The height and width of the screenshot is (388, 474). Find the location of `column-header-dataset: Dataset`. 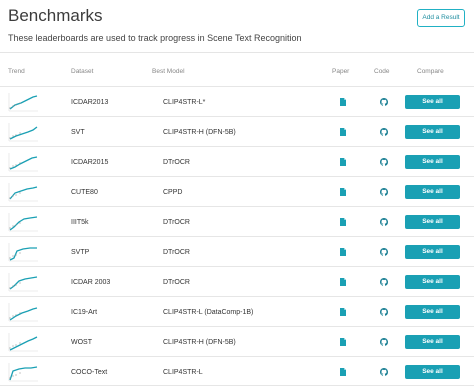

column-header-dataset: Dataset is located at coordinates (82, 71).